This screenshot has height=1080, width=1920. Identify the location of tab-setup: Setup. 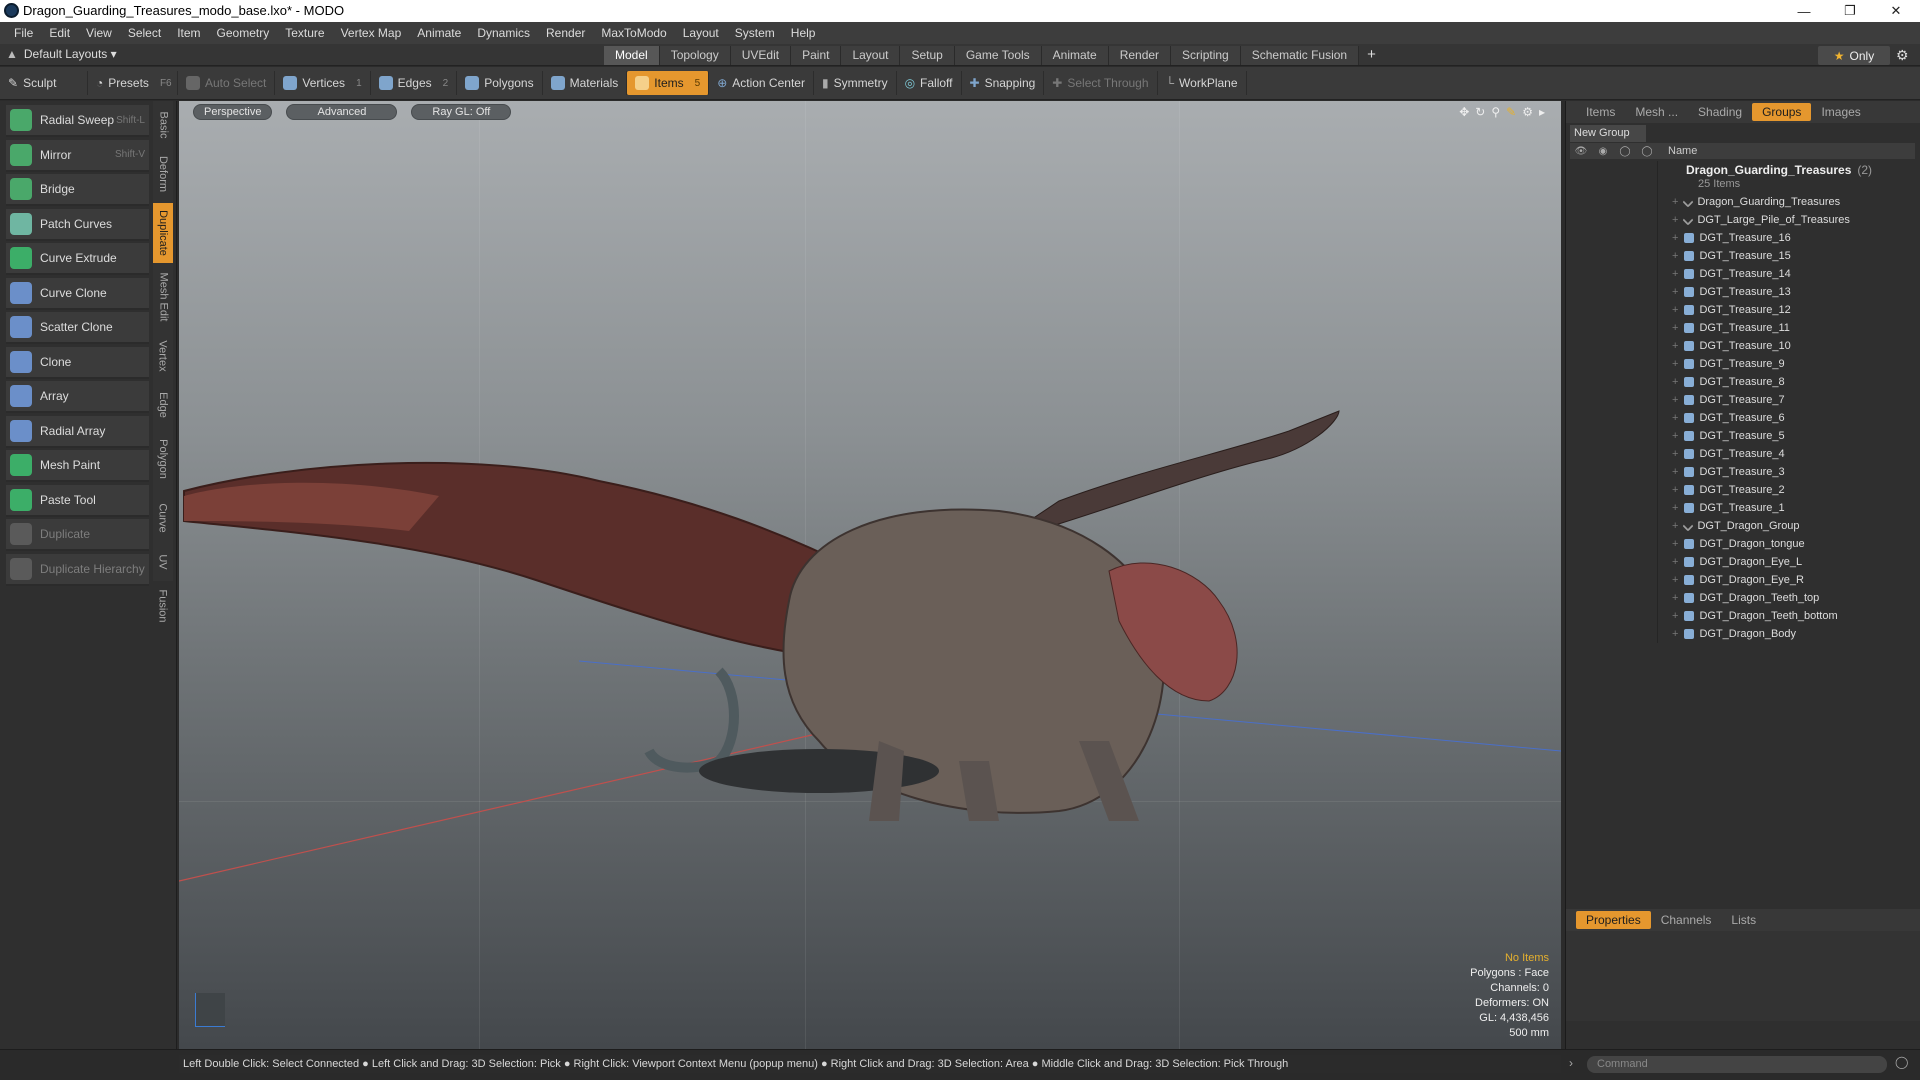
(927, 55).